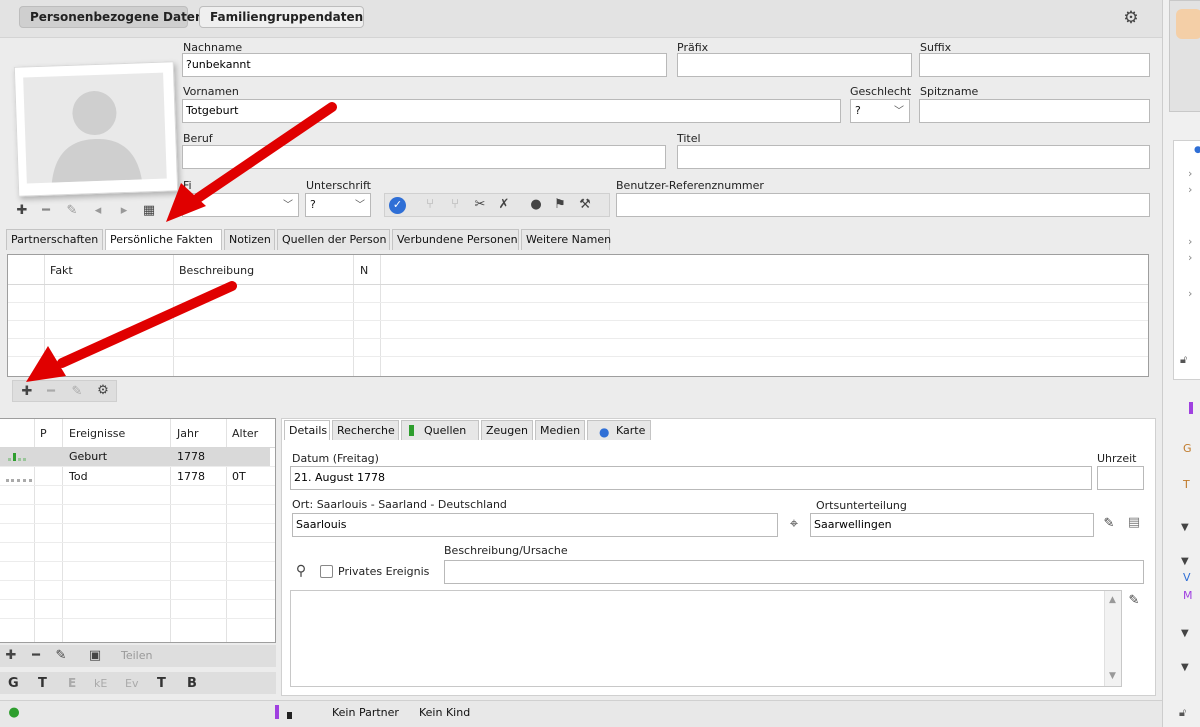 The image size is (1200, 727). Describe the element at coordinates (181, 242) in the screenshot. I see `annotation-arrows` at that location.